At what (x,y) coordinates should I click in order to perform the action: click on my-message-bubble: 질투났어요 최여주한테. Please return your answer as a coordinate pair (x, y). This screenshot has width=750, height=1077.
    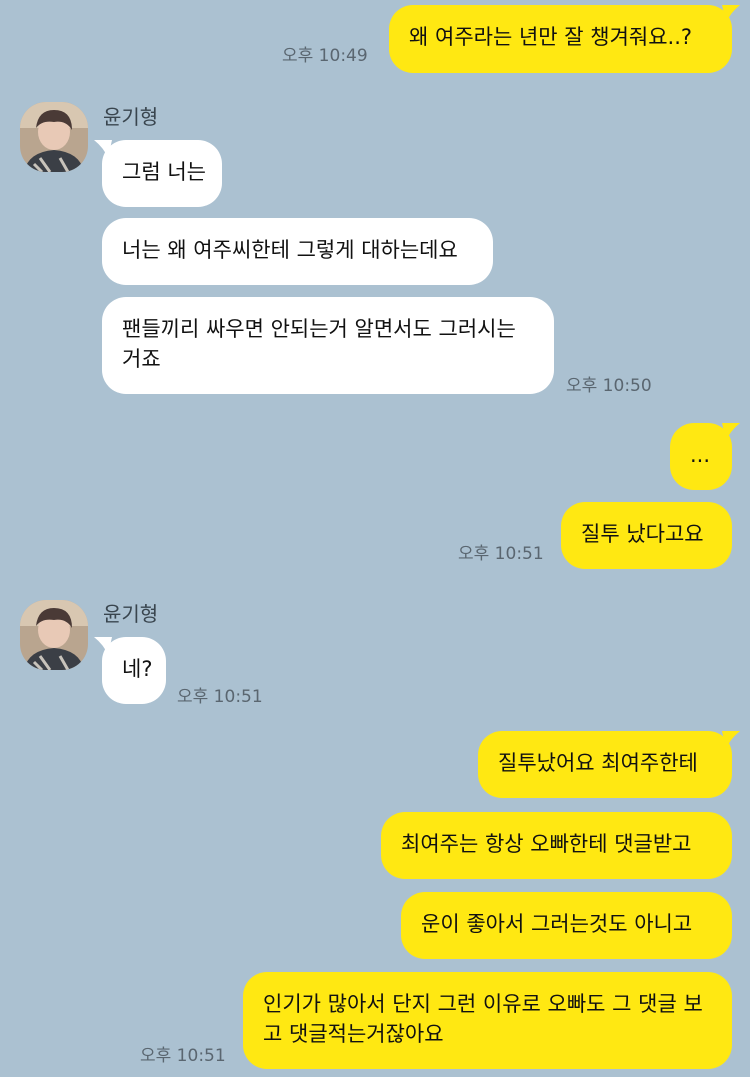
    Looking at the image, I should click on (605, 764).